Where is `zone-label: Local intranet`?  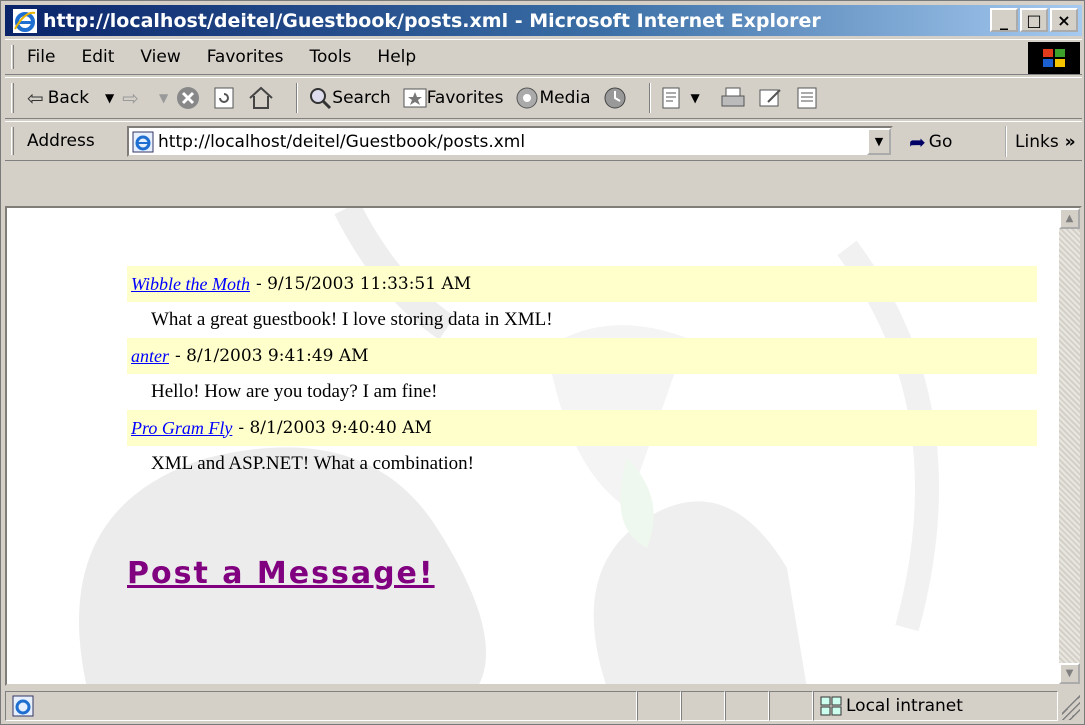
zone-label: Local intranet is located at coordinates (904, 706).